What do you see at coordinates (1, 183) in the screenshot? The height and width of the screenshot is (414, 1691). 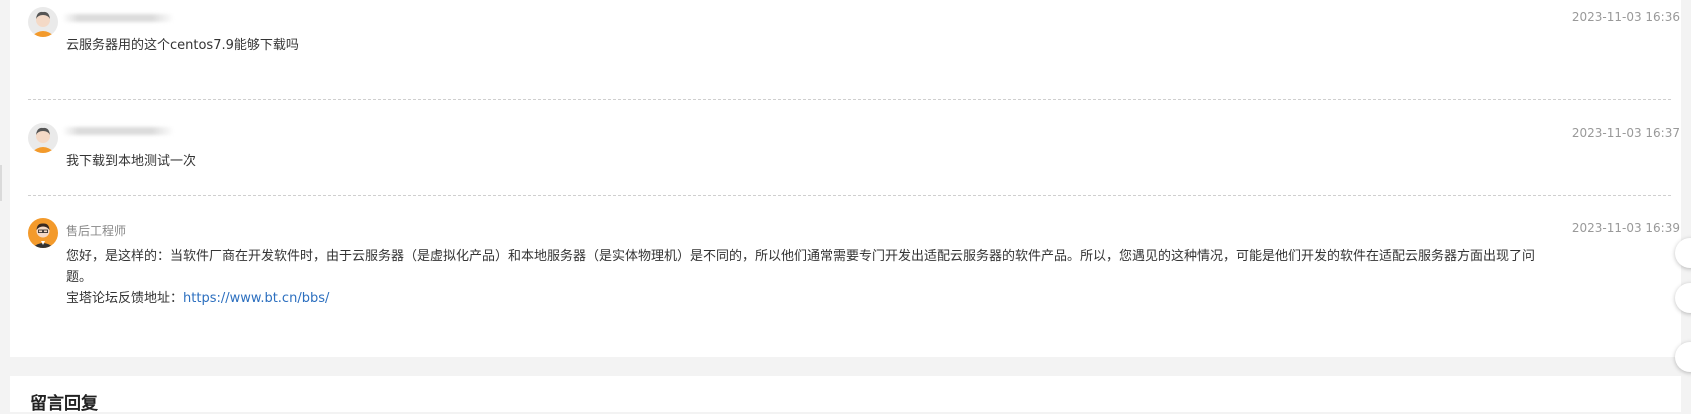 I see `left-edge-mark` at bounding box center [1, 183].